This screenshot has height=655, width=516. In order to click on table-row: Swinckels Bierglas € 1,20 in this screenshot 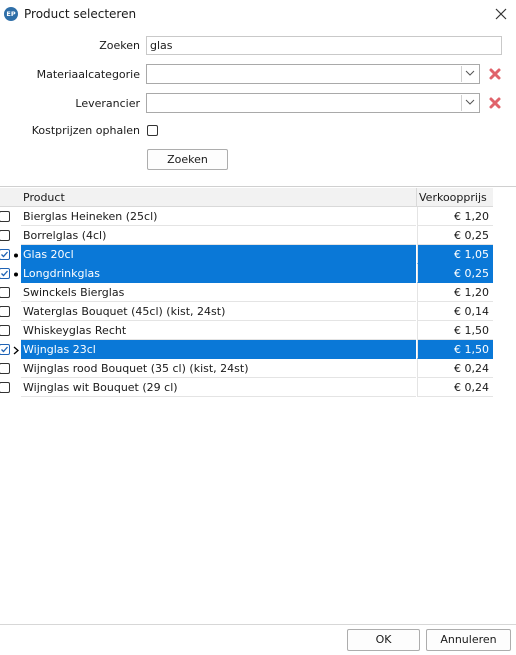, I will do `click(246, 292)`.